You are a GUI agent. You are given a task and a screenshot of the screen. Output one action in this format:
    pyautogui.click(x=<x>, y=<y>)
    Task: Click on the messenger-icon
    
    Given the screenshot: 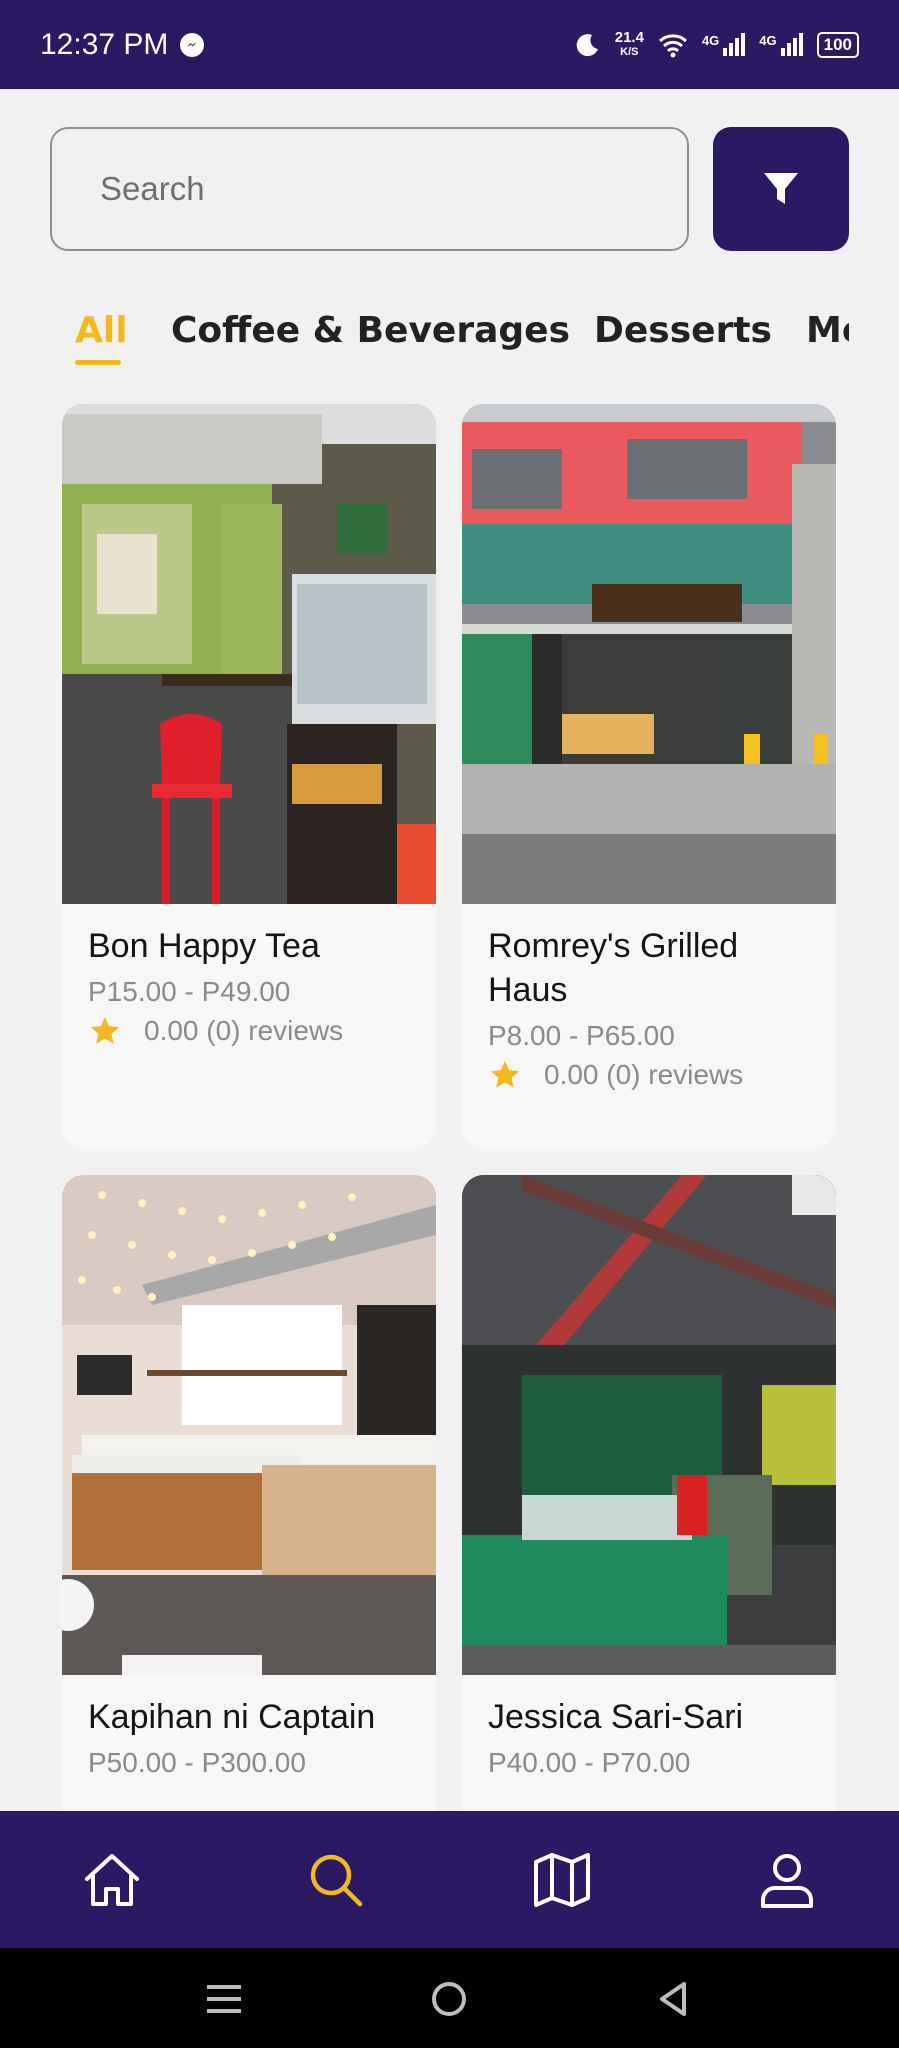 What is the action you would take?
    pyautogui.click(x=192, y=44)
    